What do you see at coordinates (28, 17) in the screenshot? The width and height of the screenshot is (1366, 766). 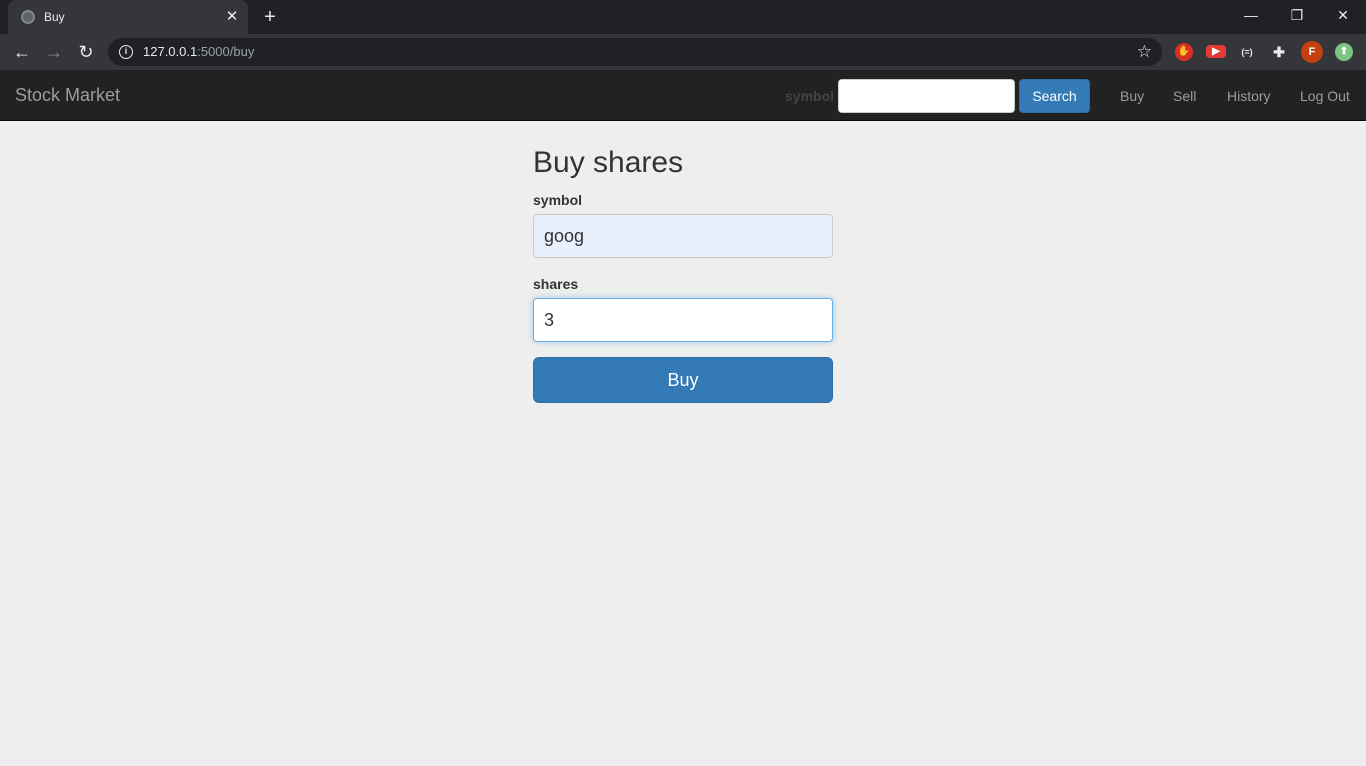 I see `globe-icon` at bounding box center [28, 17].